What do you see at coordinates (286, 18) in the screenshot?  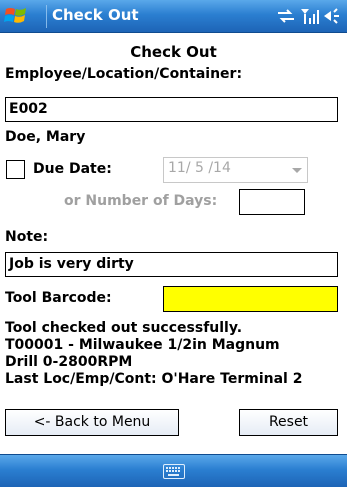 I see `sync-icon` at bounding box center [286, 18].